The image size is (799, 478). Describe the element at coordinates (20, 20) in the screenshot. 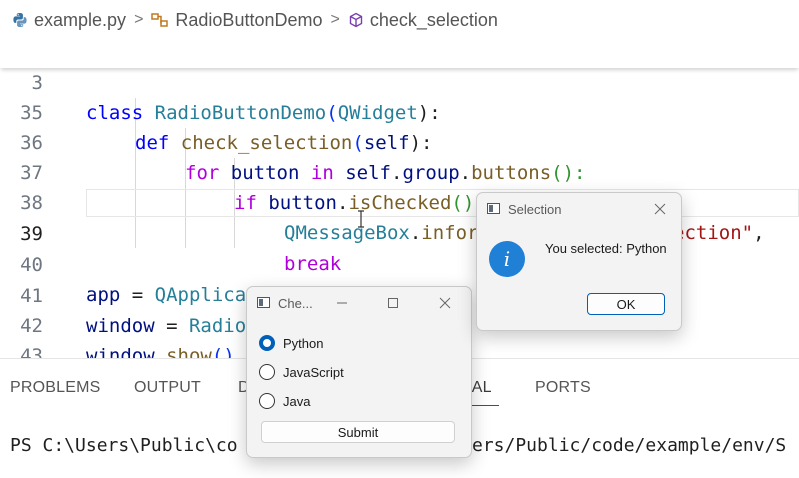

I see `python-file-icon` at that location.